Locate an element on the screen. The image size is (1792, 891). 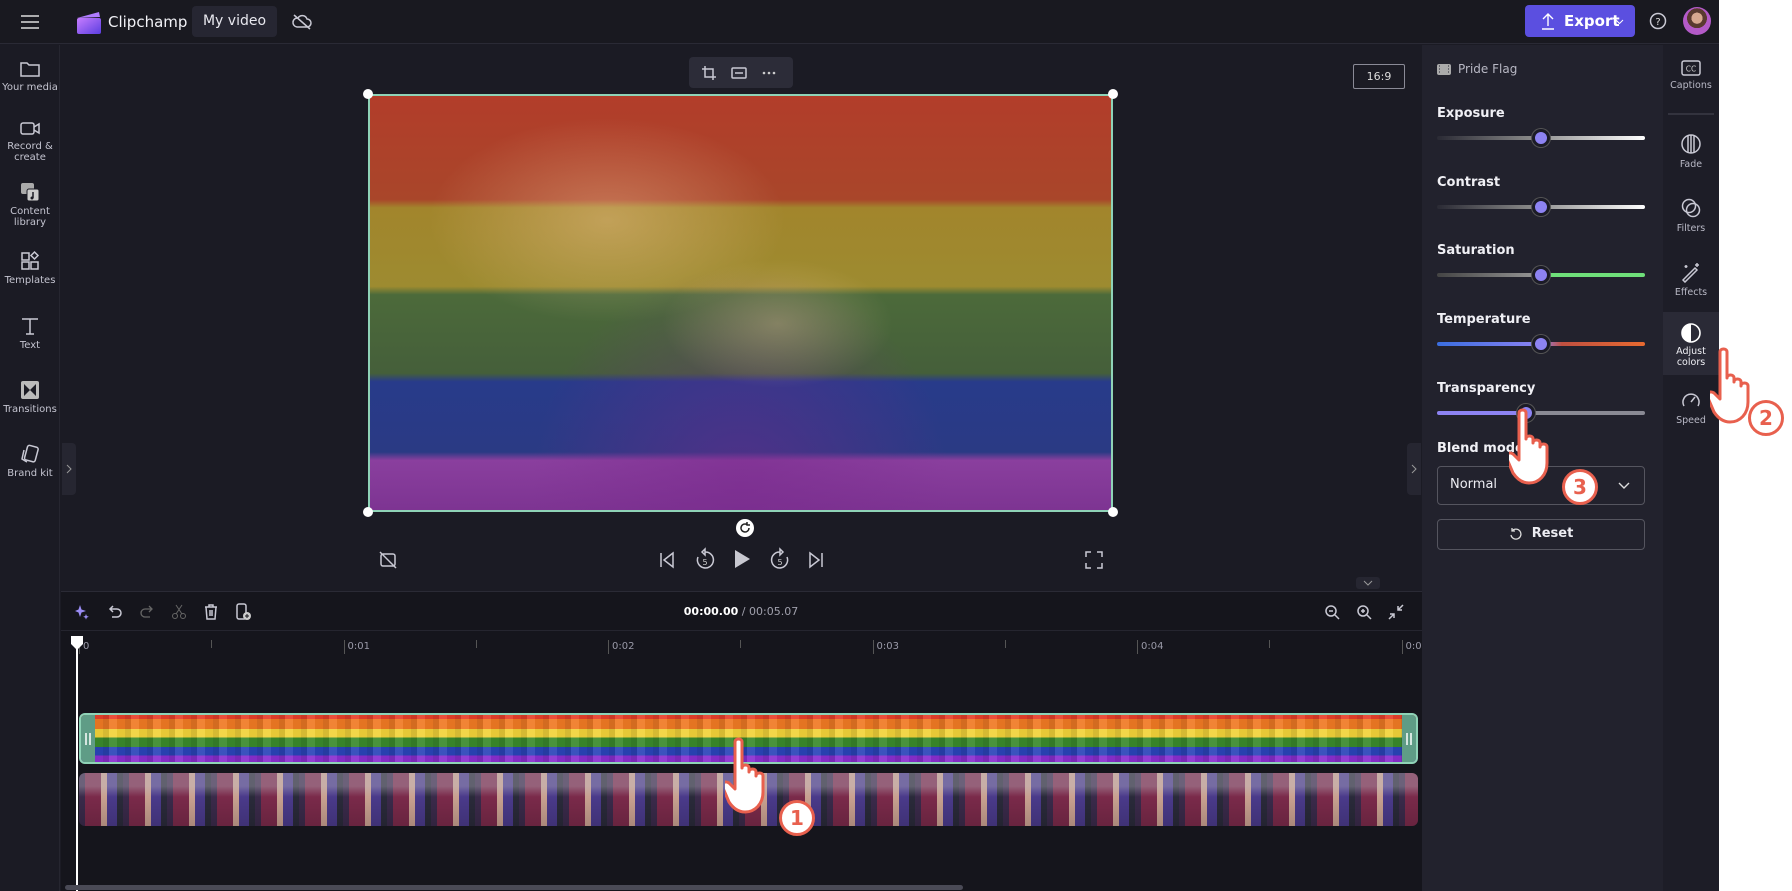
rewind-5-icon: 5 is located at coordinates (705, 559).